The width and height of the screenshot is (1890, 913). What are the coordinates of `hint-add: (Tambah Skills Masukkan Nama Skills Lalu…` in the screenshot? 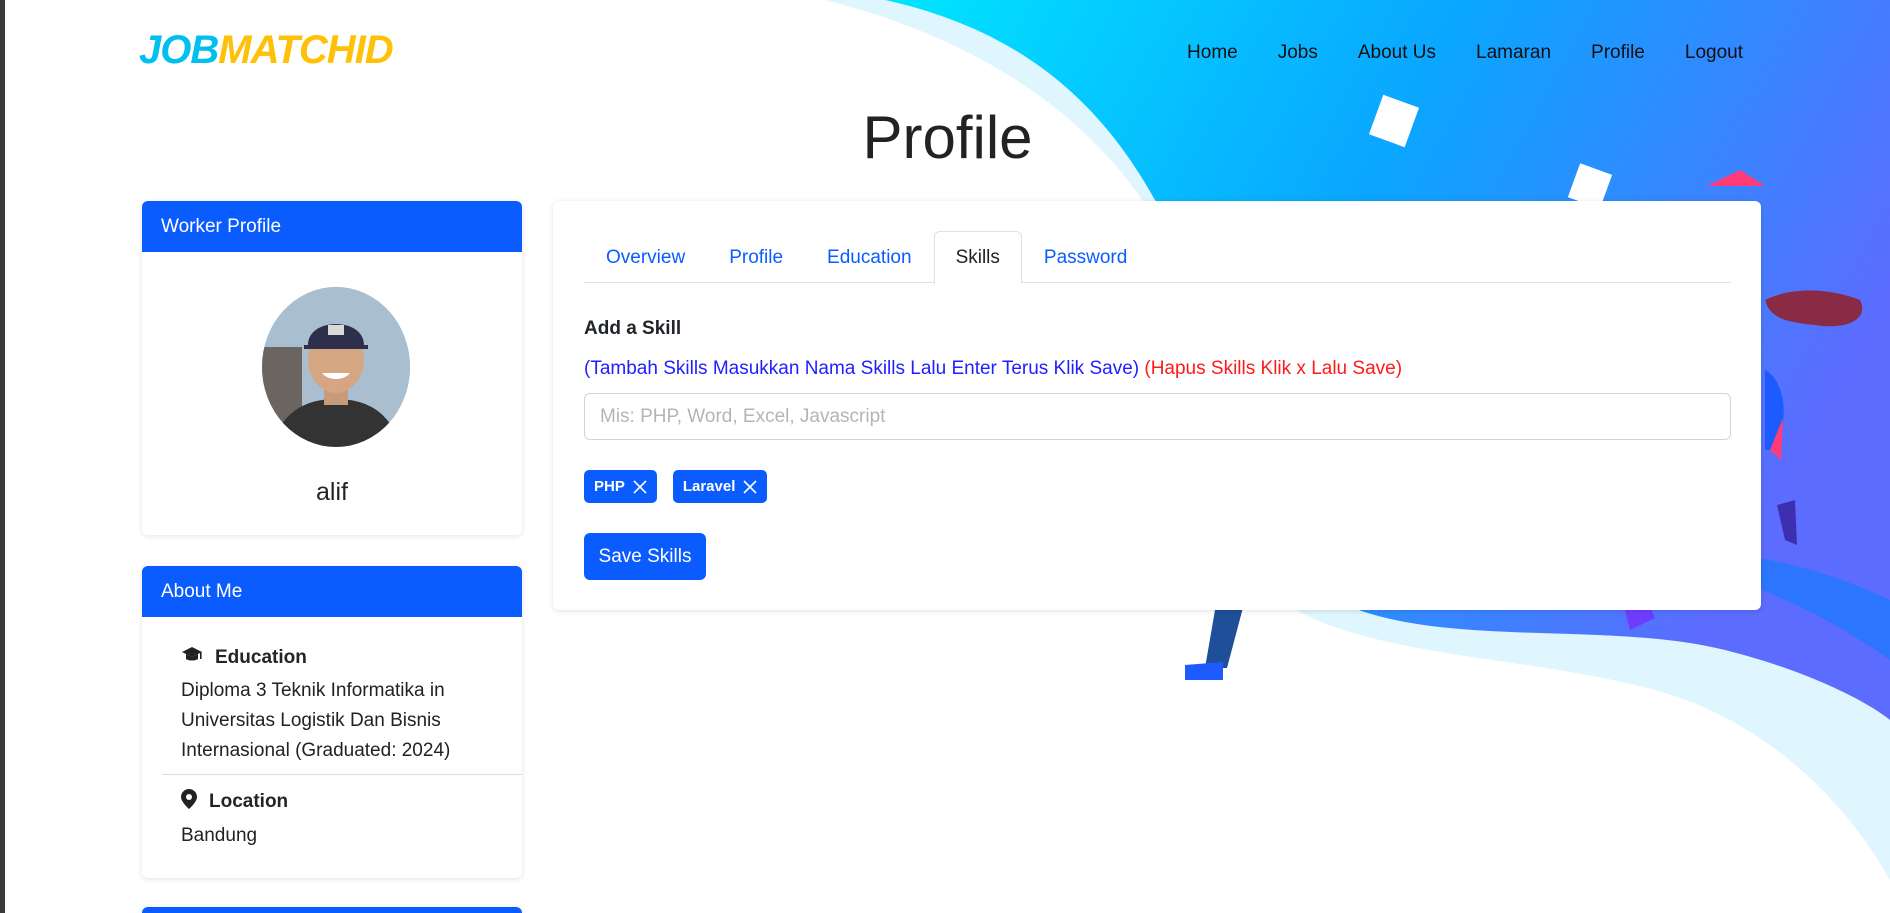 It's located at (862, 368).